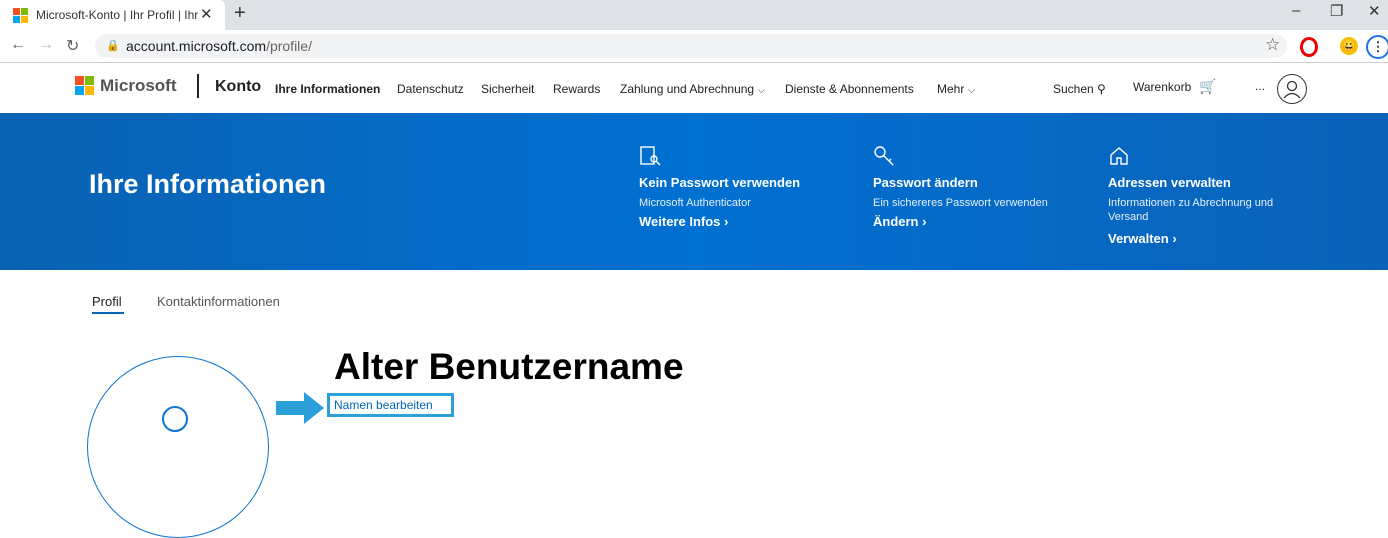  I want to click on microsoft-favicon-icon, so click(20, 15).